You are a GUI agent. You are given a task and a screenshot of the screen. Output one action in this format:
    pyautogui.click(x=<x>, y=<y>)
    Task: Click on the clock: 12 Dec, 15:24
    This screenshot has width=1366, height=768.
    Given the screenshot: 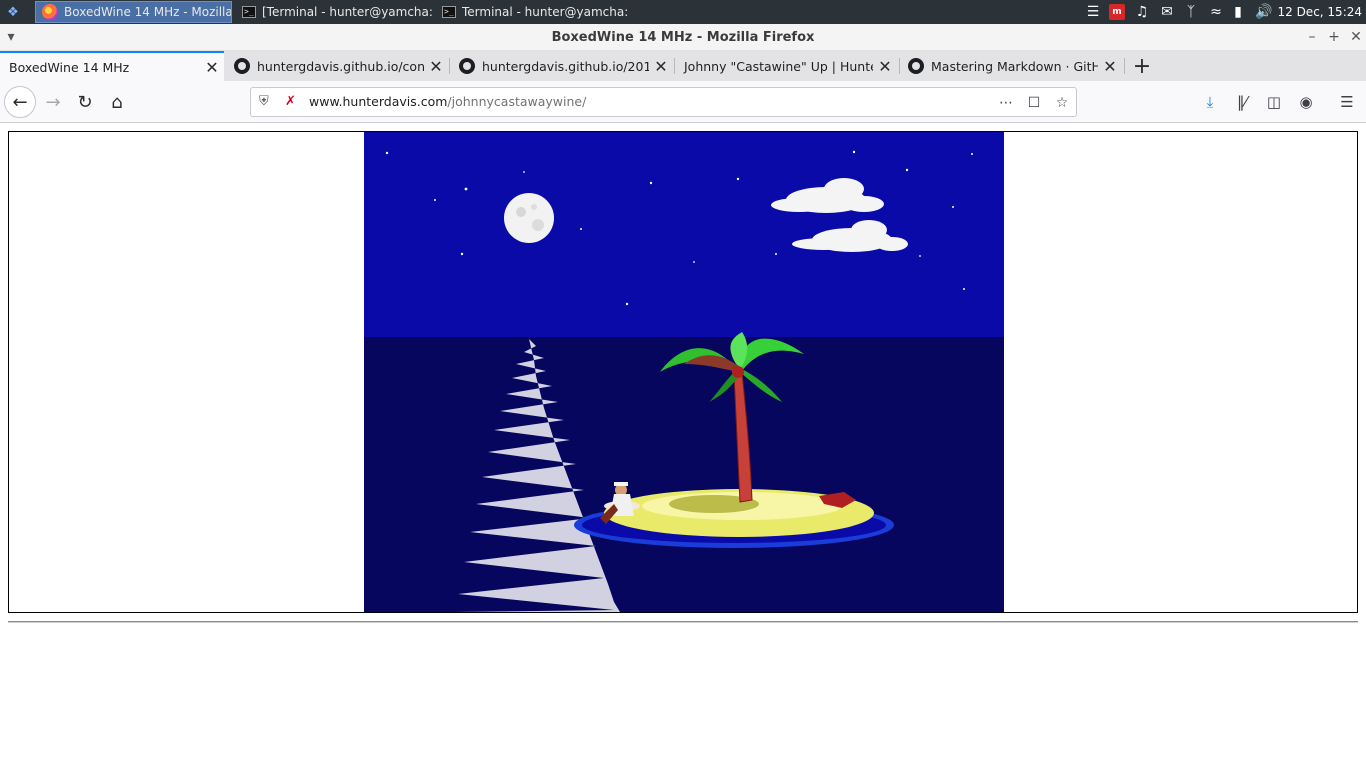 What is the action you would take?
    pyautogui.click(x=1319, y=12)
    